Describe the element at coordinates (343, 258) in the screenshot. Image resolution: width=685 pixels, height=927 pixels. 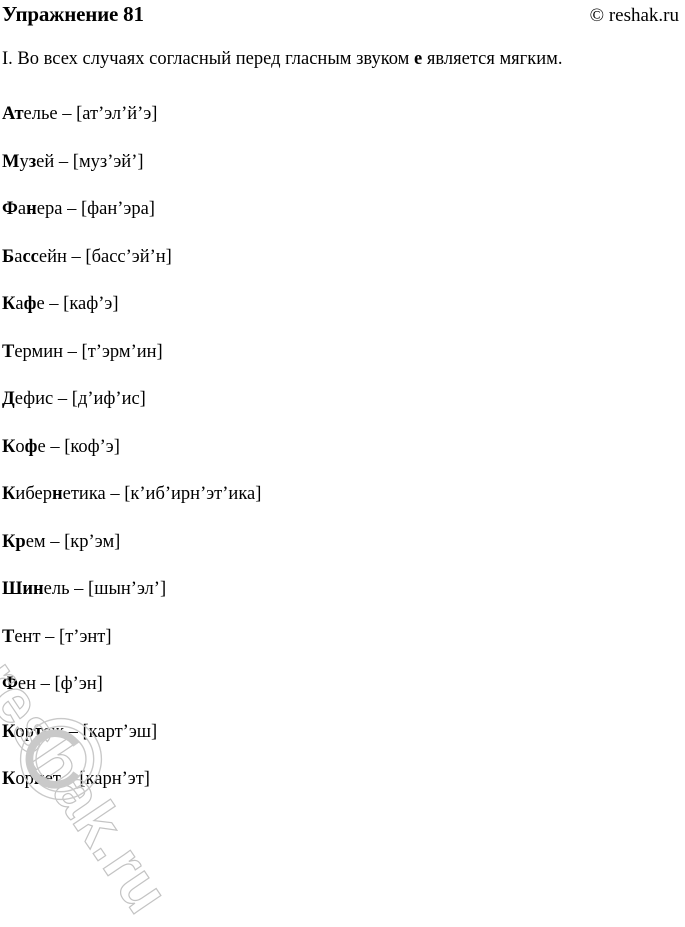
I see `word-line: Бассейн – [басс’эй’н]` at that location.